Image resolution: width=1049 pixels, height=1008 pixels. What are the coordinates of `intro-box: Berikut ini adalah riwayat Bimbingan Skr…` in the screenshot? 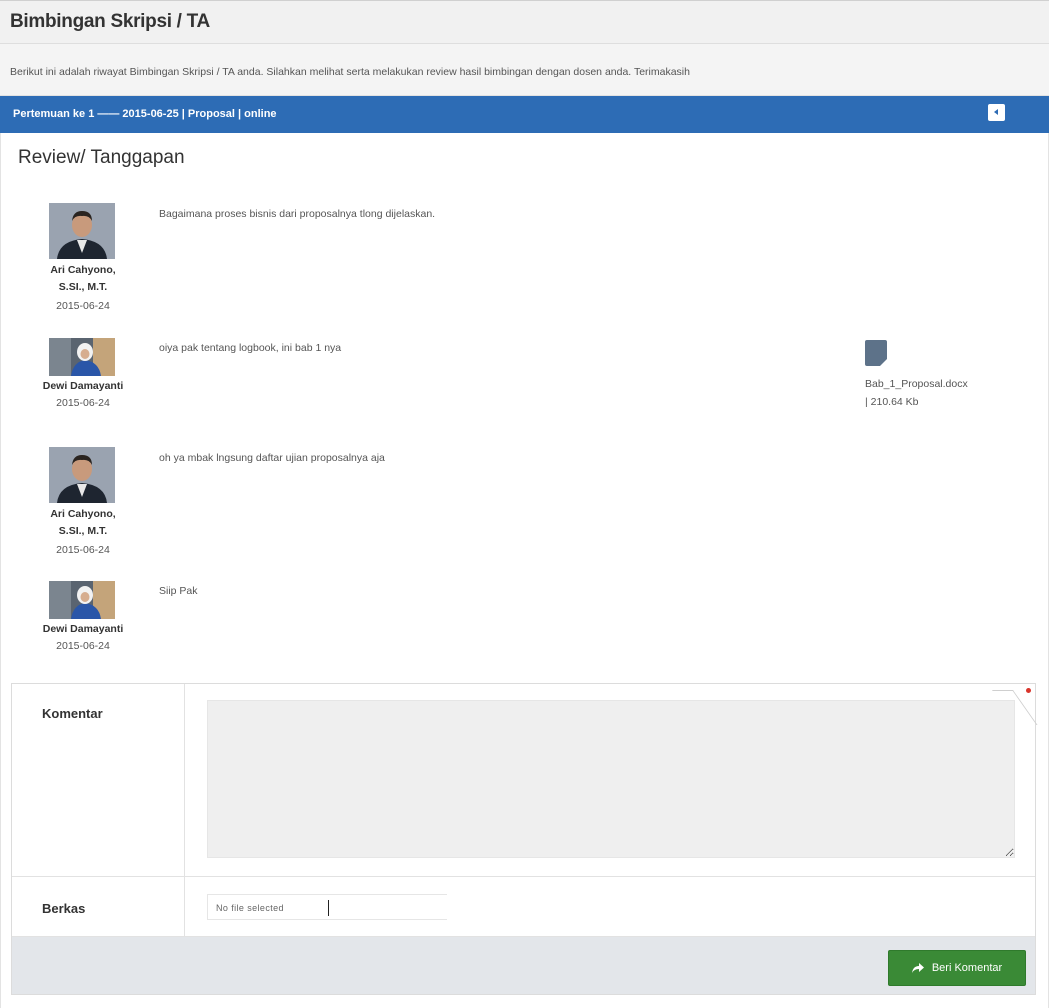 It's located at (524, 70).